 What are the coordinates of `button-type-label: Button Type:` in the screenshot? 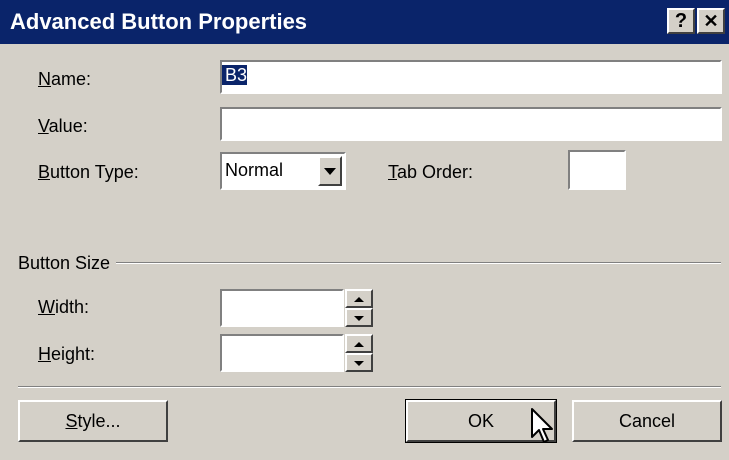 It's located at (88, 172).